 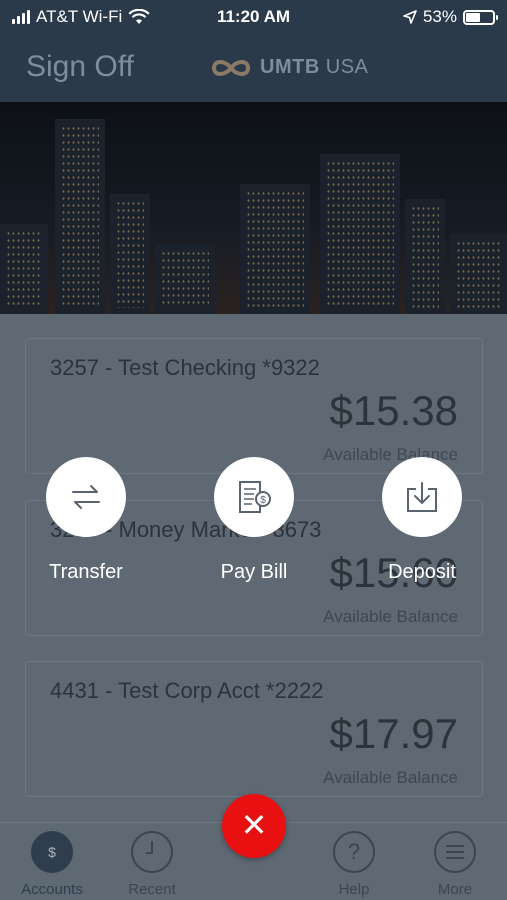 I want to click on tab-more: More, so click(x=455, y=864).